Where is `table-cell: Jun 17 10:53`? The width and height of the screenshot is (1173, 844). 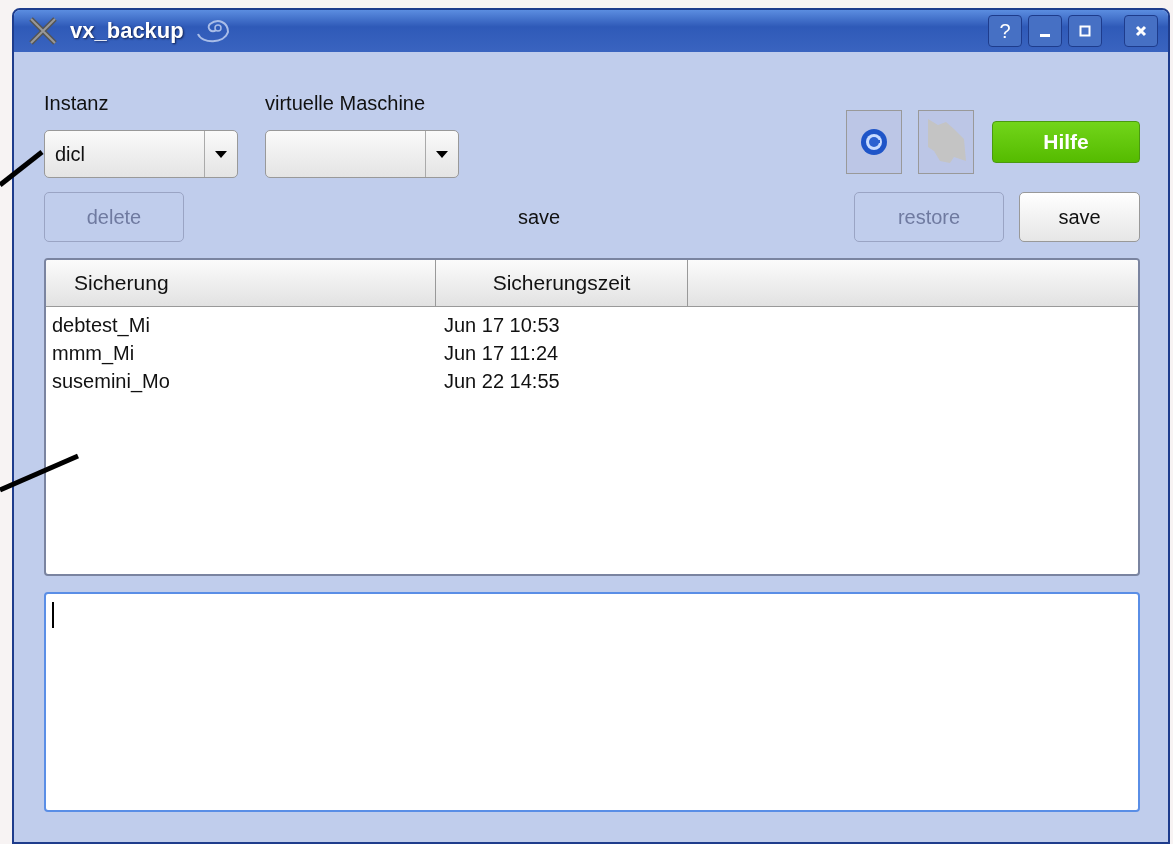 table-cell: Jun 17 10:53 is located at coordinates (502, 325).